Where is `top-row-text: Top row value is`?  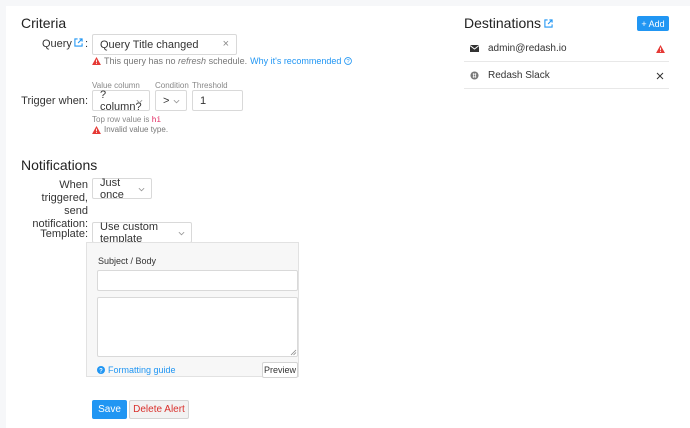
top-row-text: Top row value is is located at coordinates (122, 119).